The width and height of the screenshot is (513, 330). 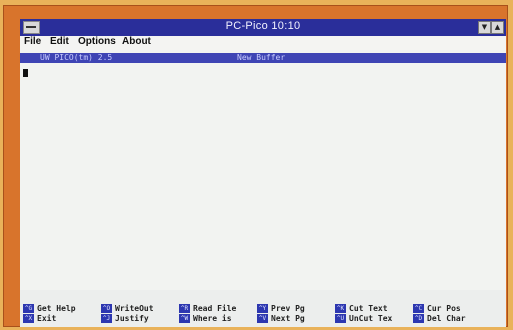 I want to click on key-badge: ^G, so click(x=28, y=308).